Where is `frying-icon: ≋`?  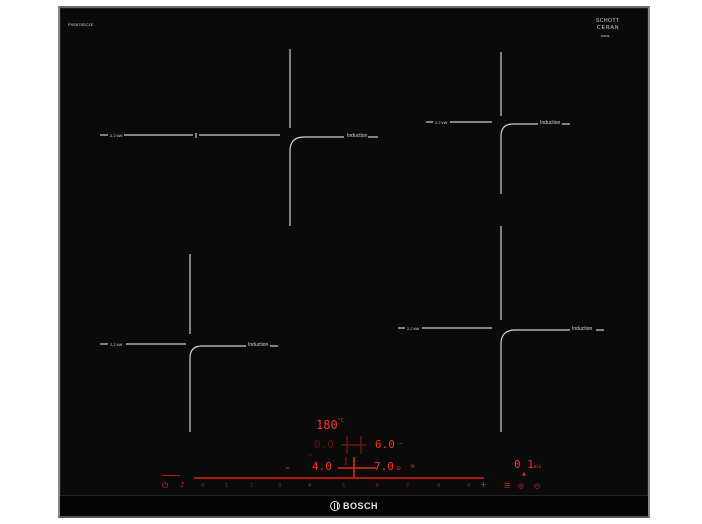
frying-icon: ≋ is located at coordinates (412, 466).